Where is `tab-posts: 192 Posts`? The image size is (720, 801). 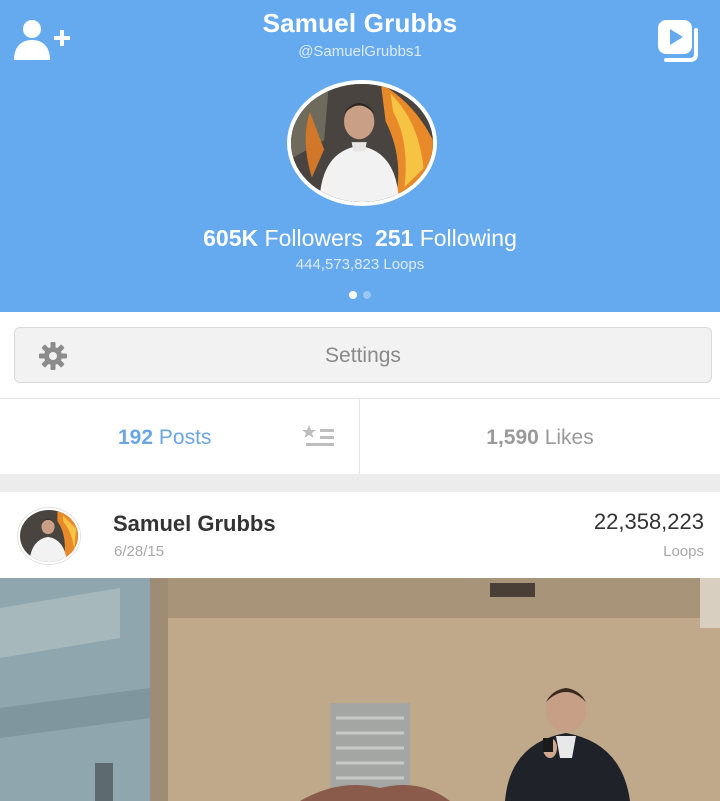 tab-posts: 192 Posts is located at coordinates (180, 436).